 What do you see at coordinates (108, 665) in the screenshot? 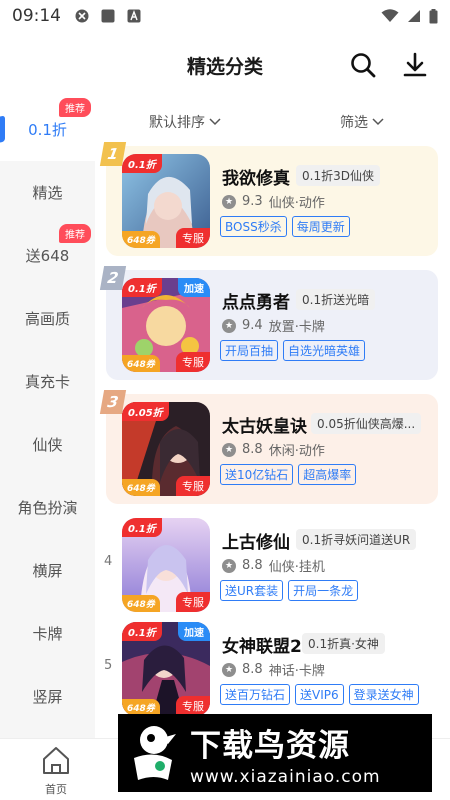
I see `rank-number: 5` at bounding box center [108, 665].